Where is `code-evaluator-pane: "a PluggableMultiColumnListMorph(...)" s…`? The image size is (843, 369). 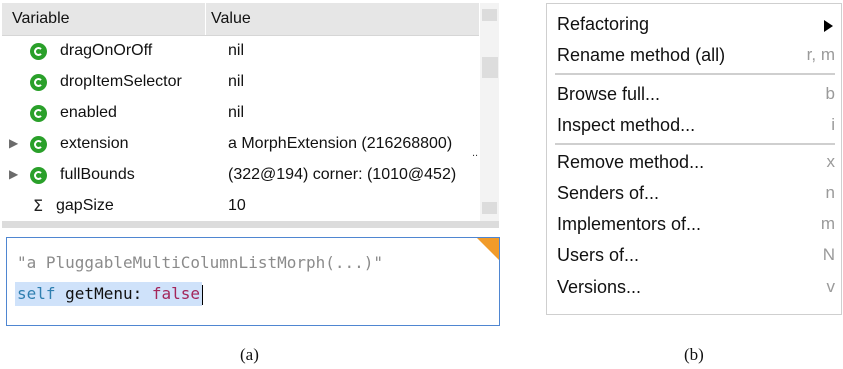 code-evaluator-pane: "a PluggableMultiColumnListMorph(...)" s… is located at coordinates (253, 281).